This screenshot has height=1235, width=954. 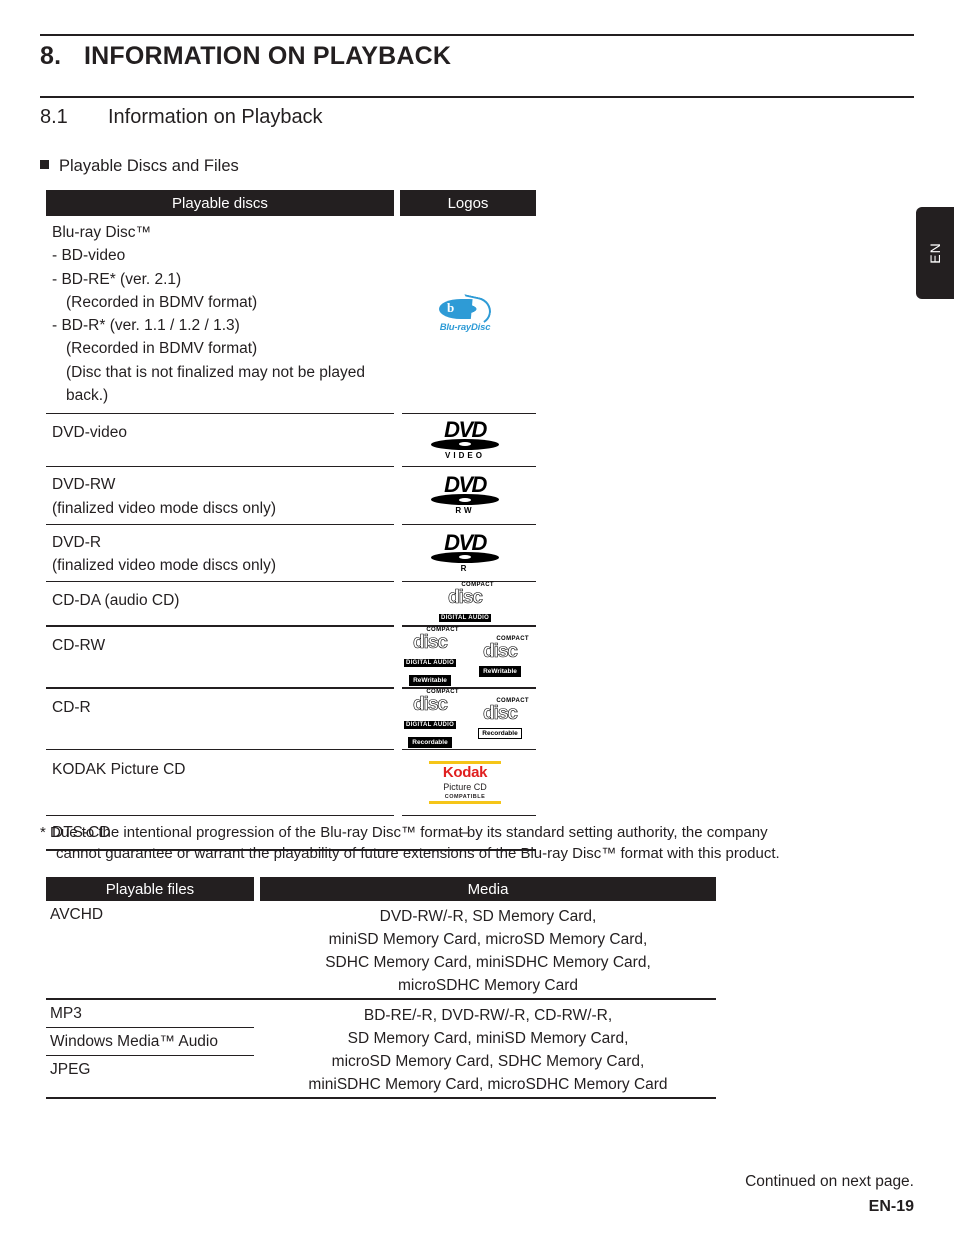 I want to click on file-type-cell: MP3 Windows Media™ Audio JPEG, so click(x=153, y=1048).